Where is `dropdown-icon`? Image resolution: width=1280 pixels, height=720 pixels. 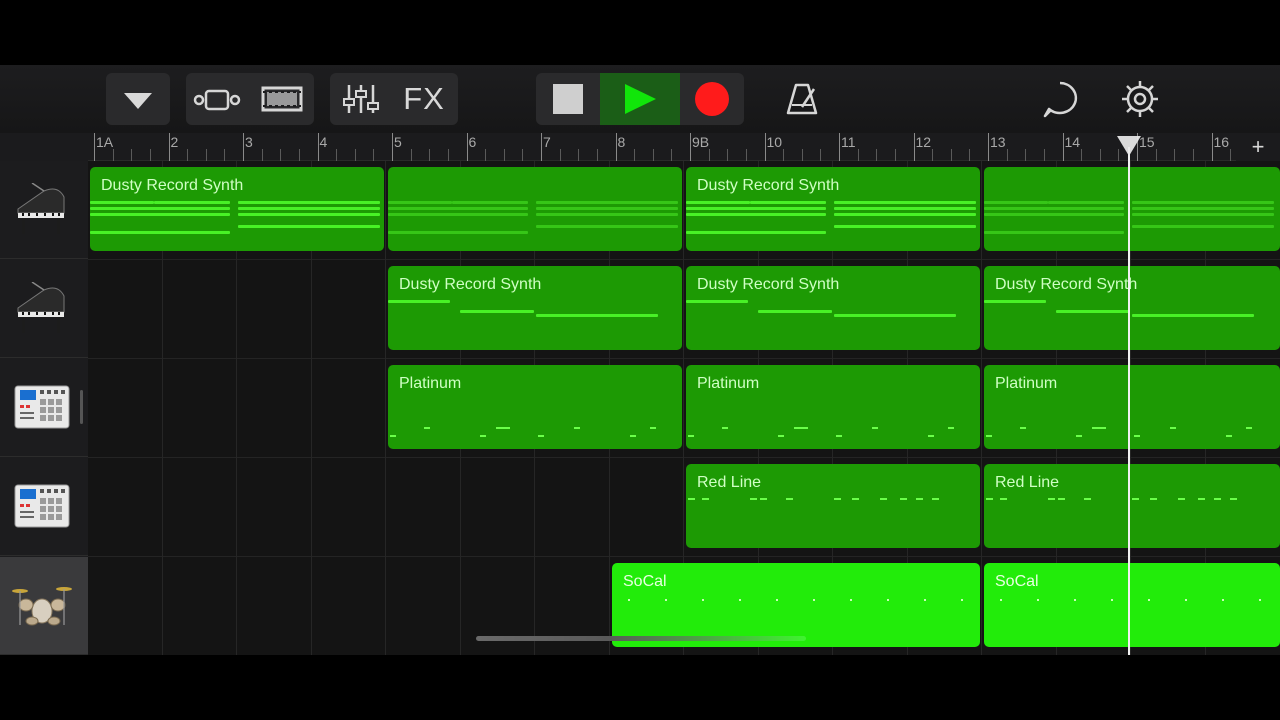
dropdown-icon is located at coordinates (138, 101).